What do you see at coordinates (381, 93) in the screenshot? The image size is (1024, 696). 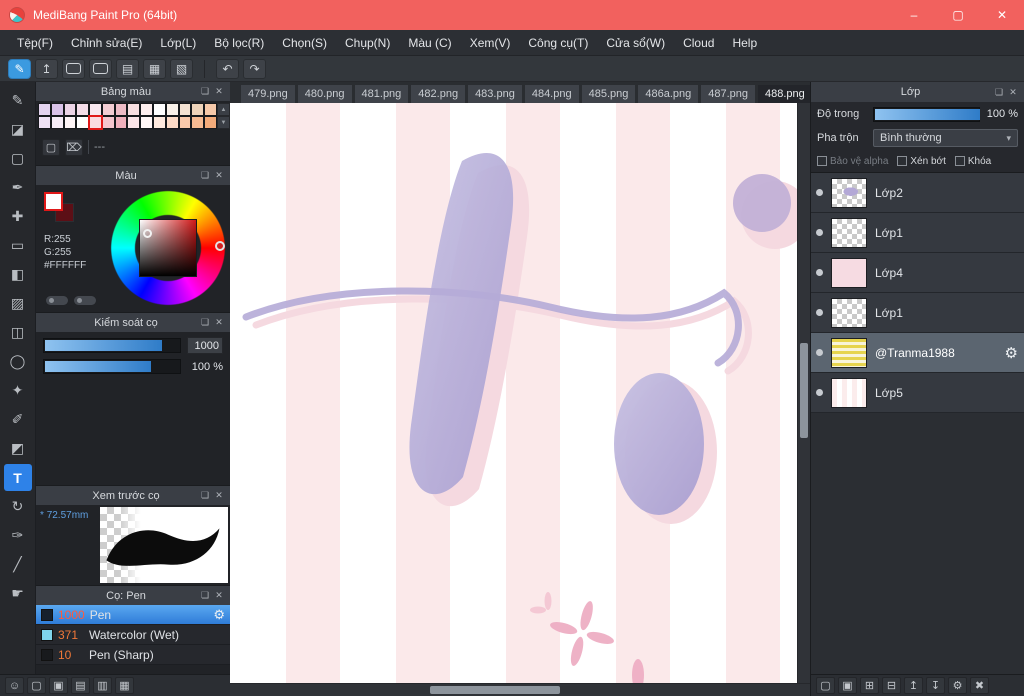 I see `document-tab: 481.png` at bounding box center [381, 93].